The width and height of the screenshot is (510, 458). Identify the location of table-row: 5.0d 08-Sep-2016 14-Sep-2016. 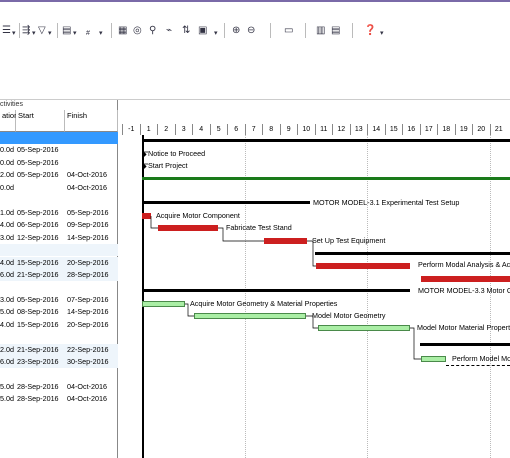
(59, 312).